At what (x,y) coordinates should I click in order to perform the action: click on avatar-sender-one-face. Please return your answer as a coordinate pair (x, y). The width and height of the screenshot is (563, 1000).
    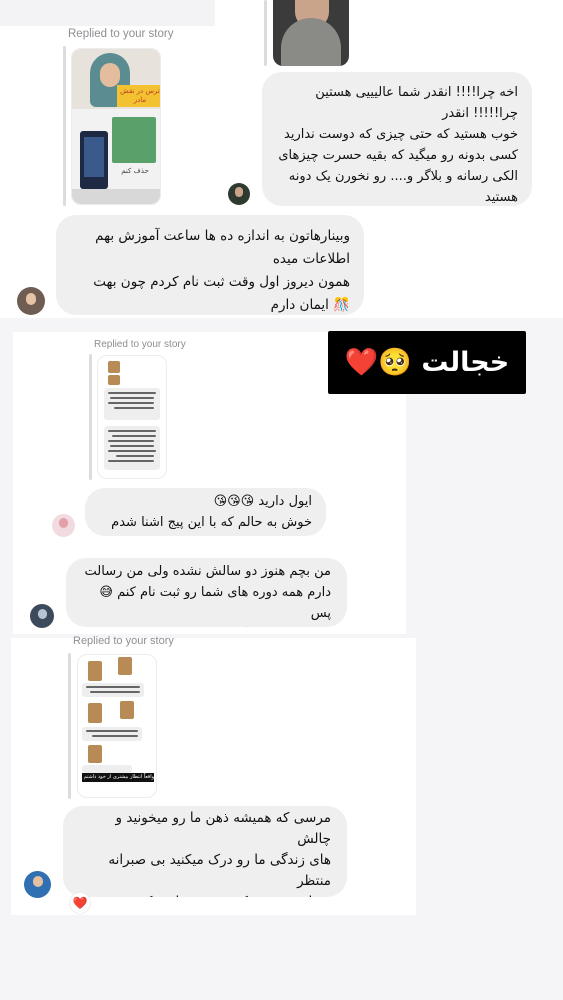
    Looking at the image, I should click on (239, 192).